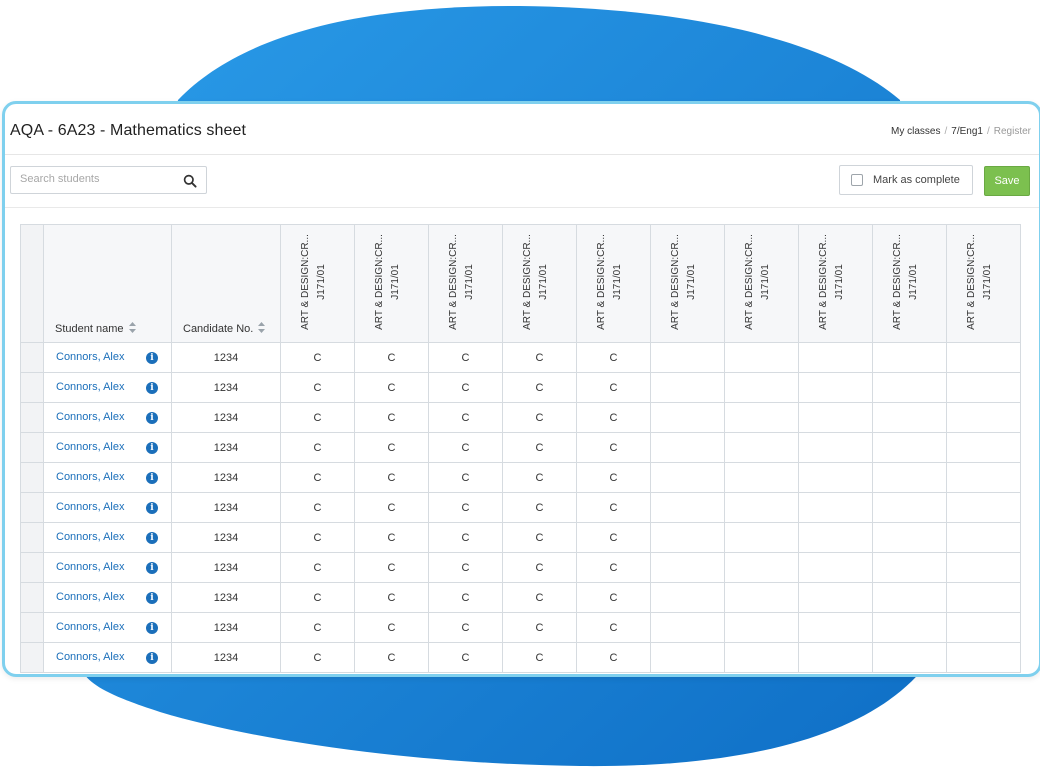 Image resolution: width=1040 pixels, height=769 pixels. What do you see at coordinates (95, 179) in the screenshot?
I see `search-input` at bounding box center [95, 179].